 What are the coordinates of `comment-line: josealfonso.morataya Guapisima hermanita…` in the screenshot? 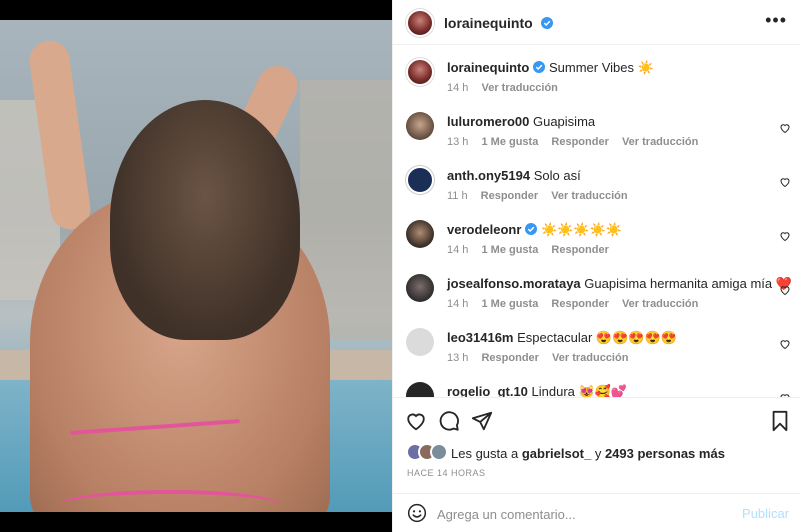 It's located at (619, 284).